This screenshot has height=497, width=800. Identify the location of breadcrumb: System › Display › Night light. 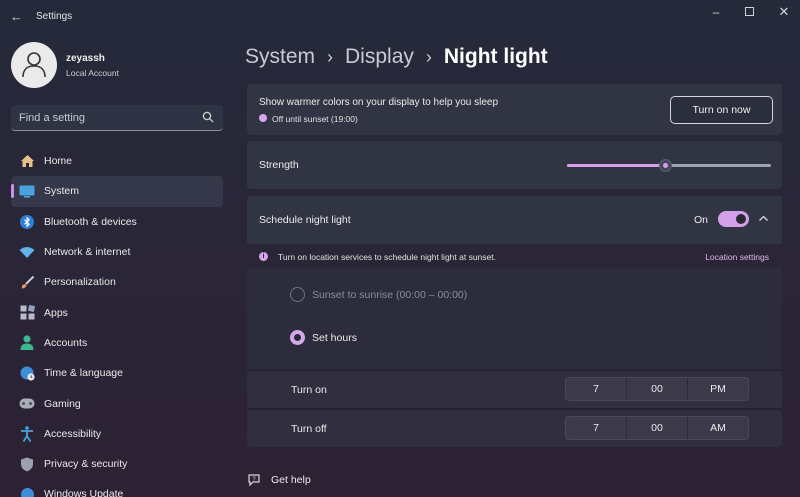
(396, 57).